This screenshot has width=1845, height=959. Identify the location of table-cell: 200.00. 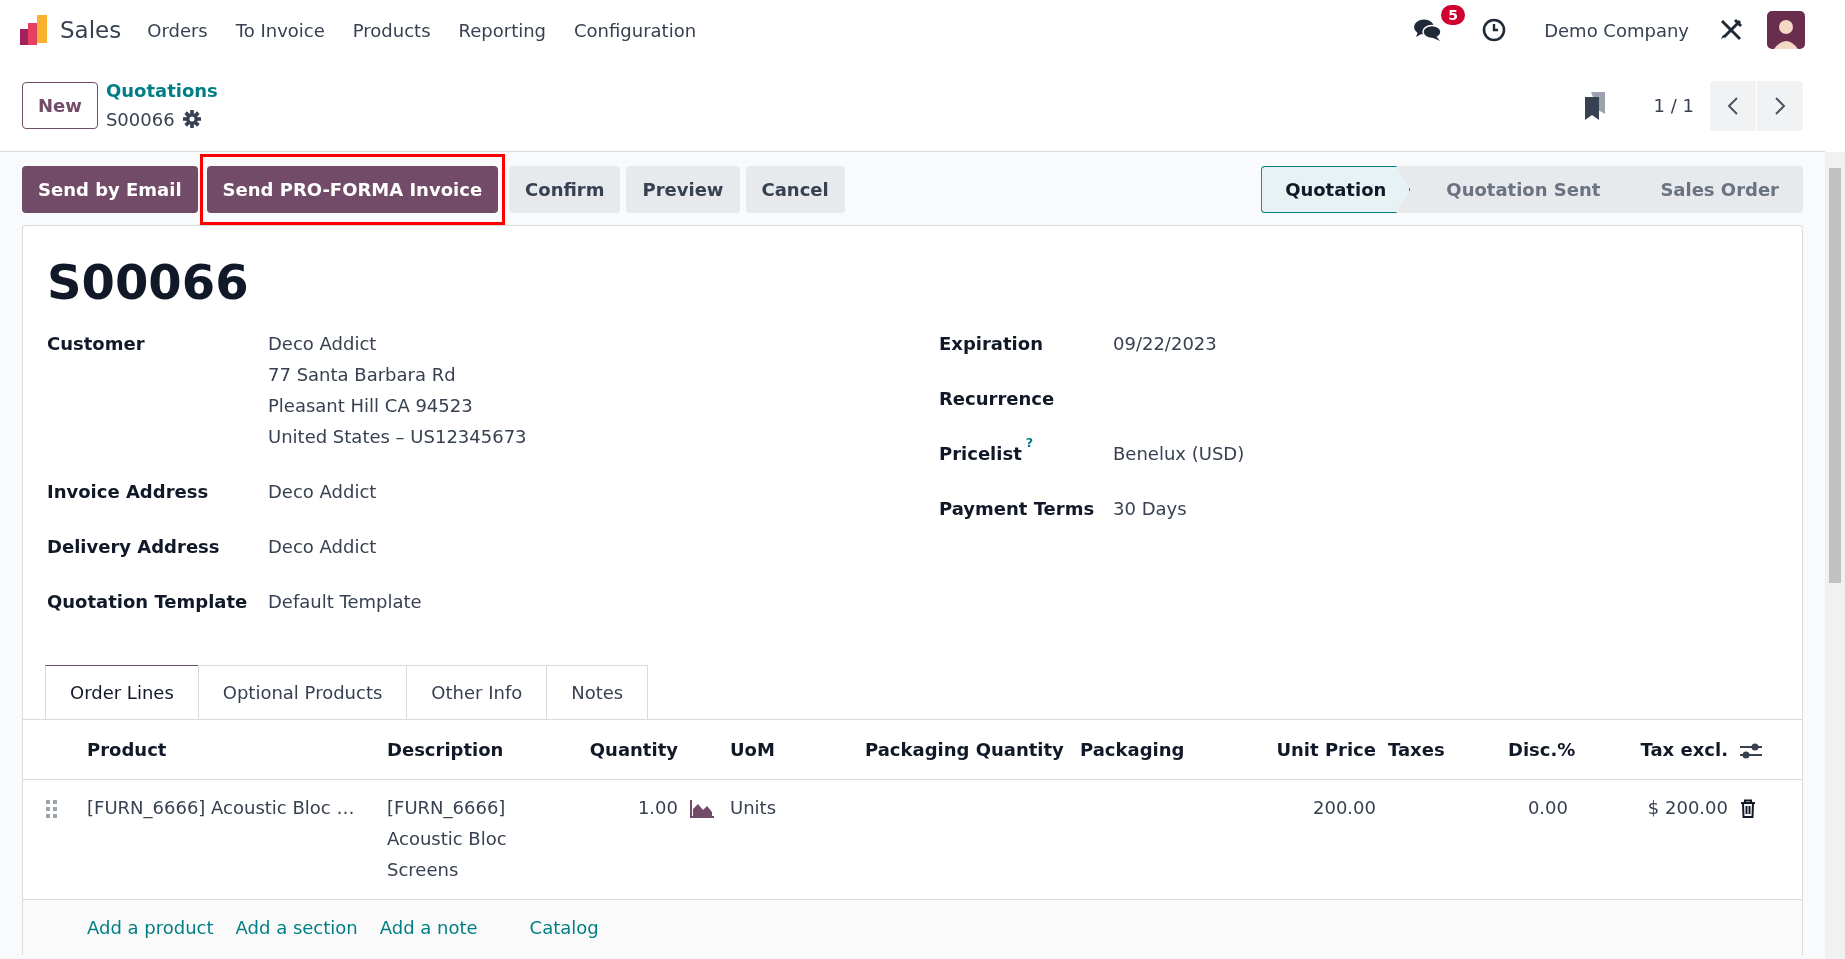
(1344, 807).